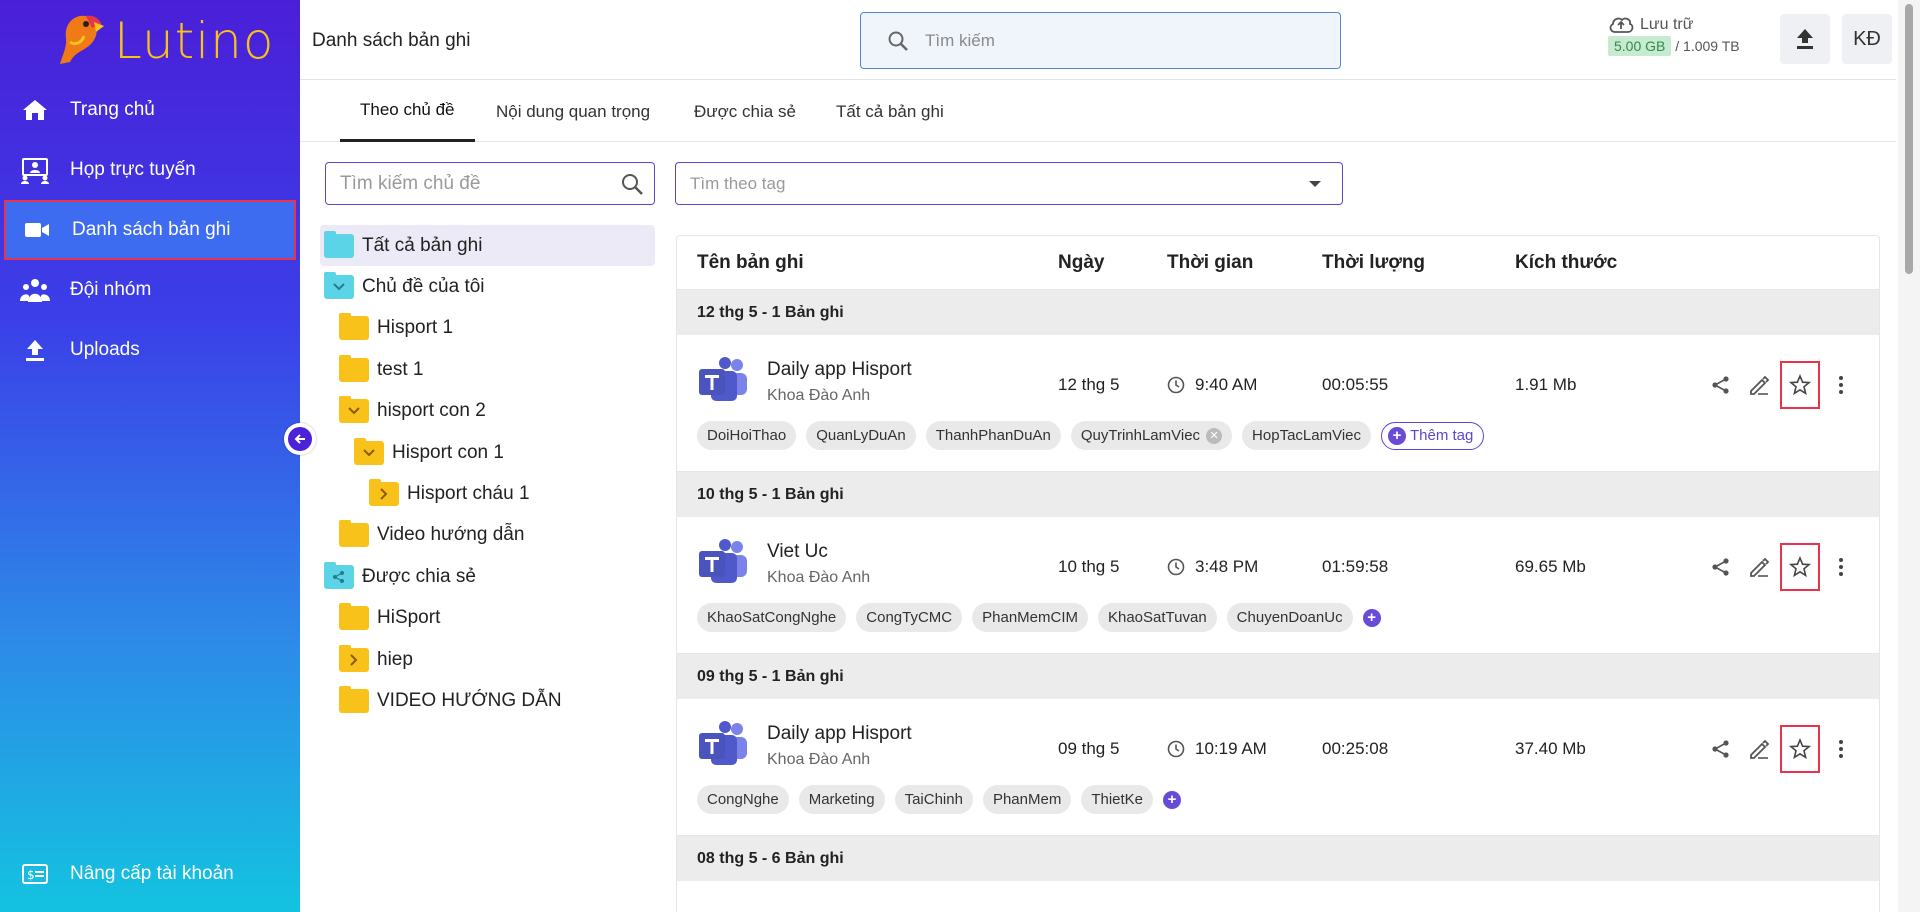 The image size is (1920, 912). I want to click on record-title: Viet Uc, so click(797, 552).